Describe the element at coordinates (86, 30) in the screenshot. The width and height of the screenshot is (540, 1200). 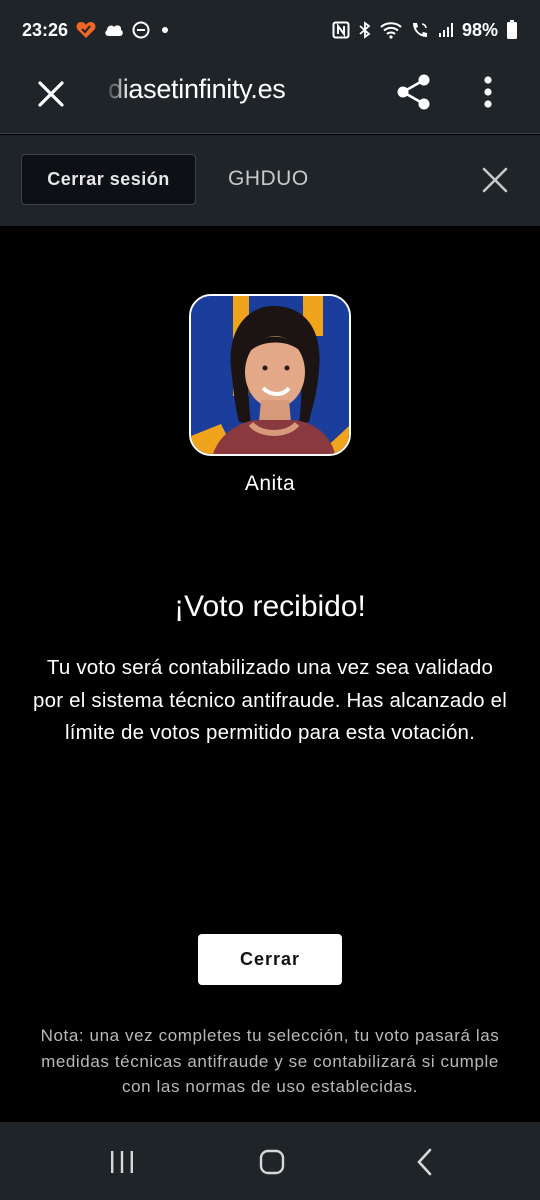
I see `dating-app-heart-icon` at that location.